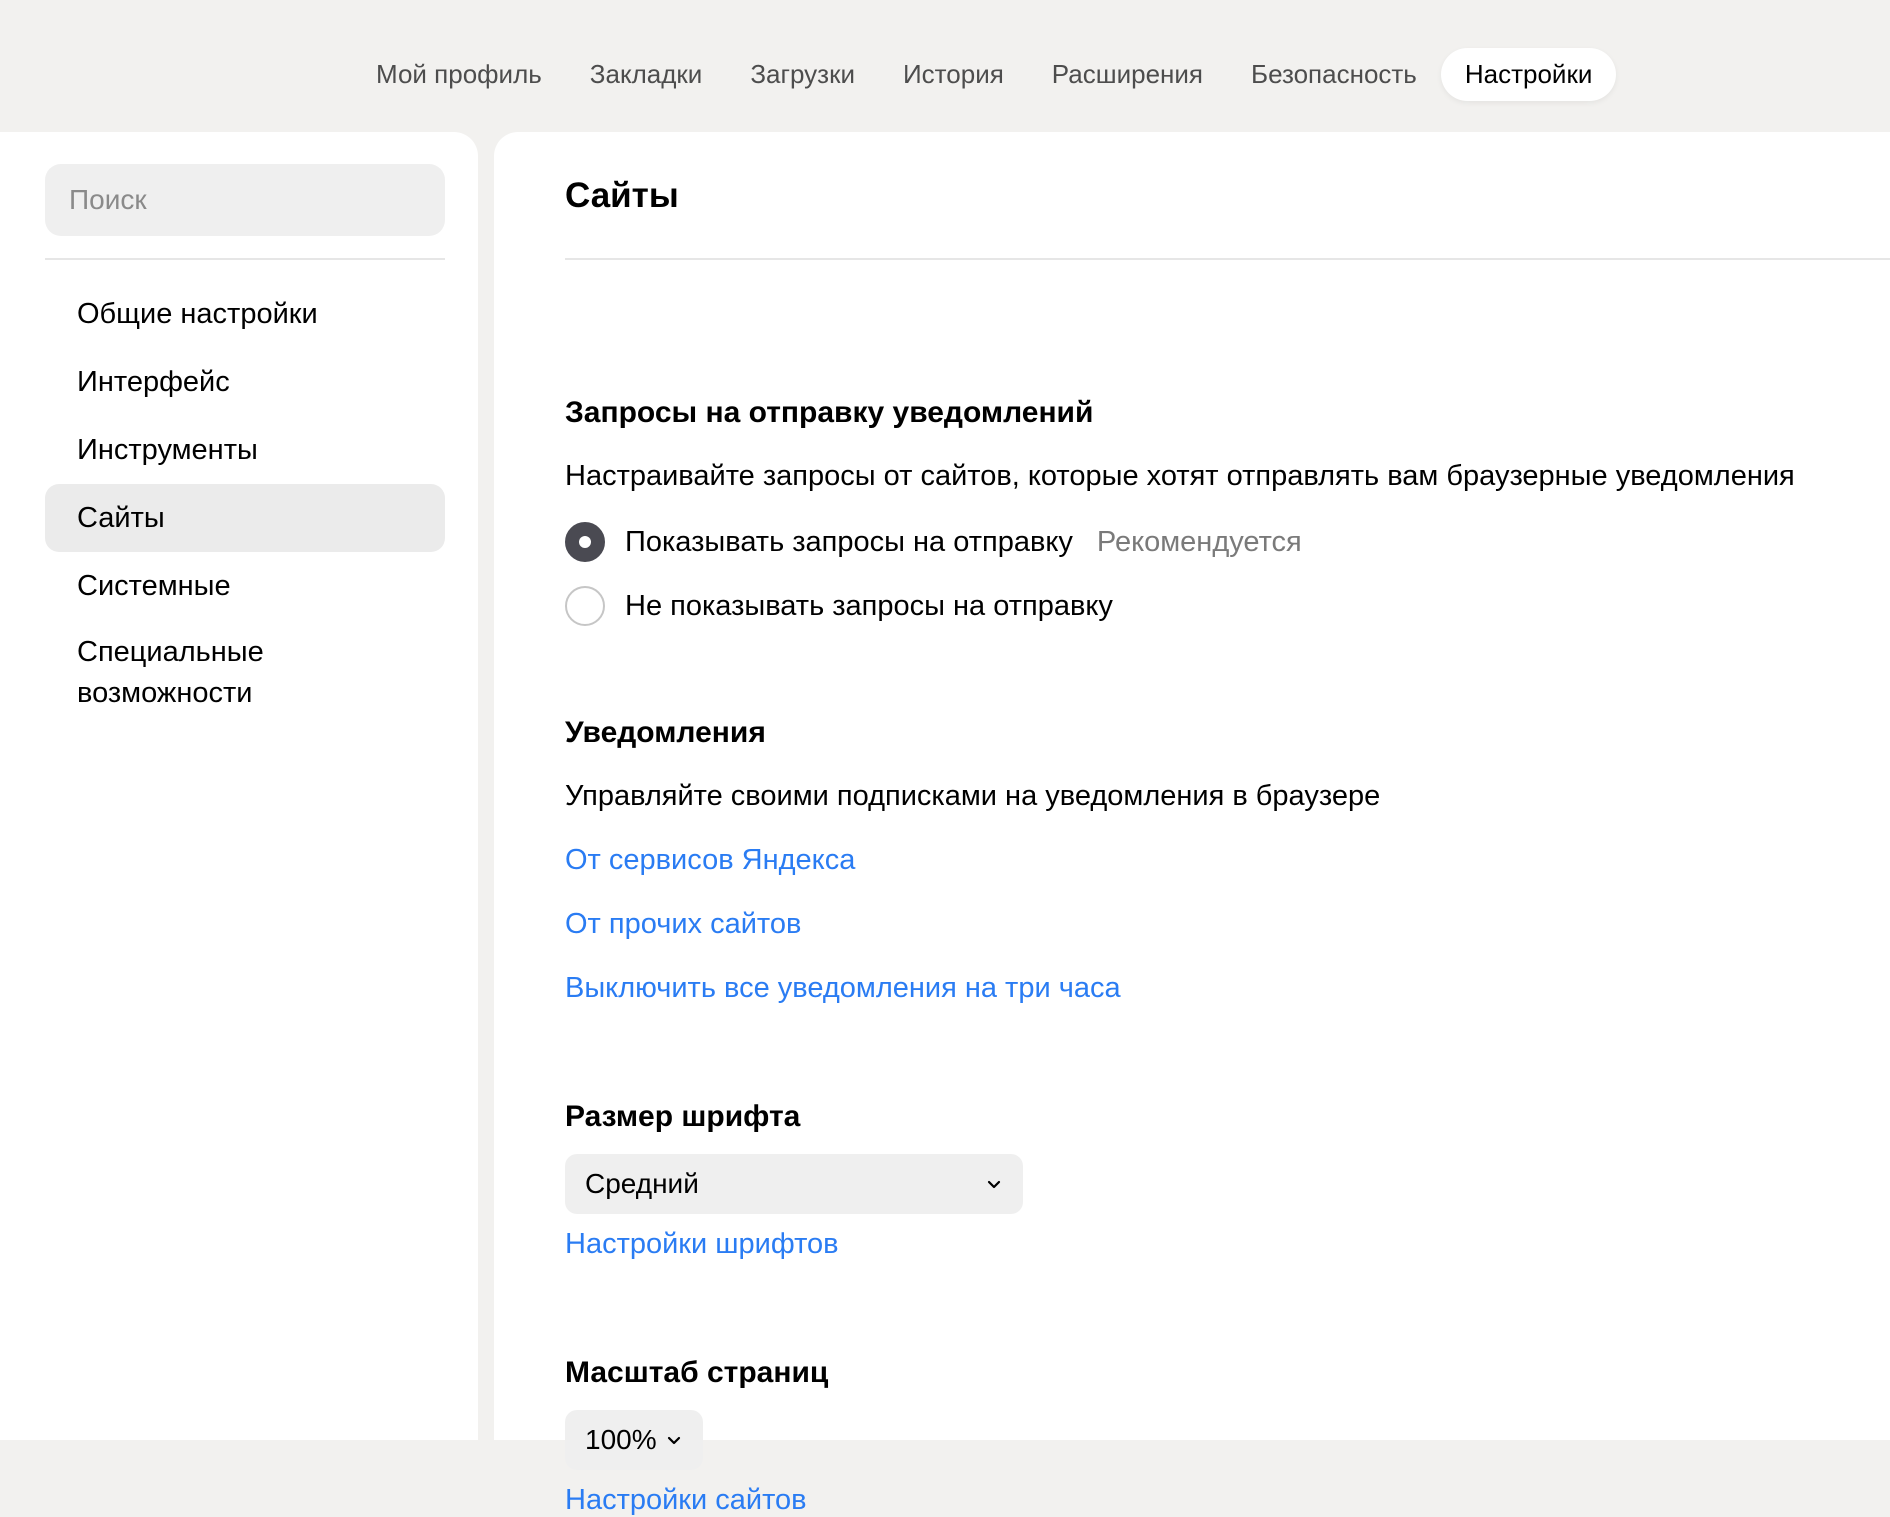  What do you see at coordinates (802, 74) in the screenshot?
I see `tab-downloads: Загрузки` at bounding box center [802, 74].